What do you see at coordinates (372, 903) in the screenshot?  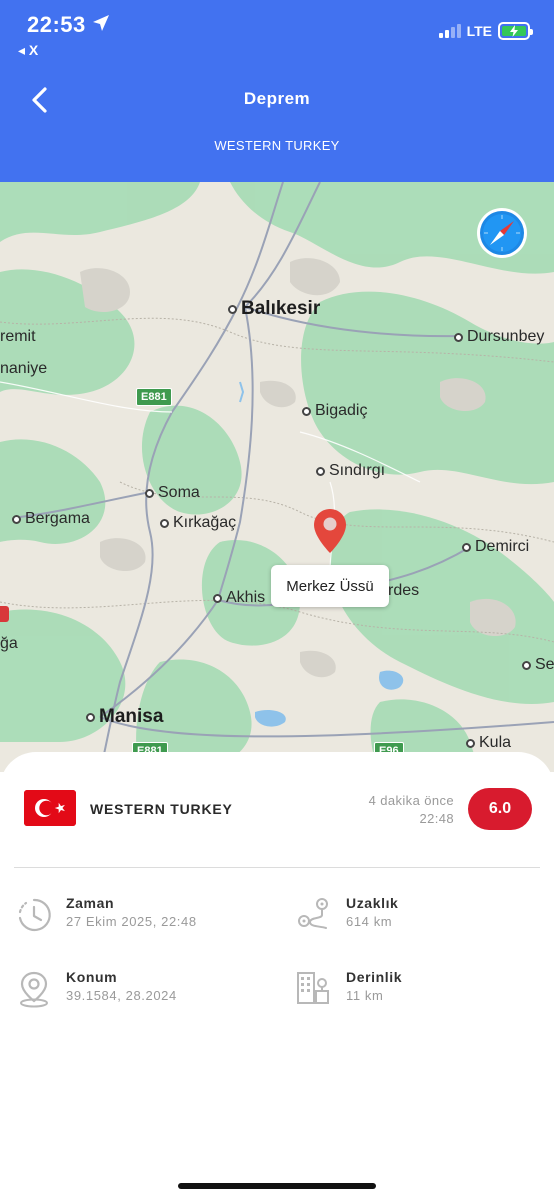 I see `uzaklik-label: Uzaklık` at bounding box center [372, 903].